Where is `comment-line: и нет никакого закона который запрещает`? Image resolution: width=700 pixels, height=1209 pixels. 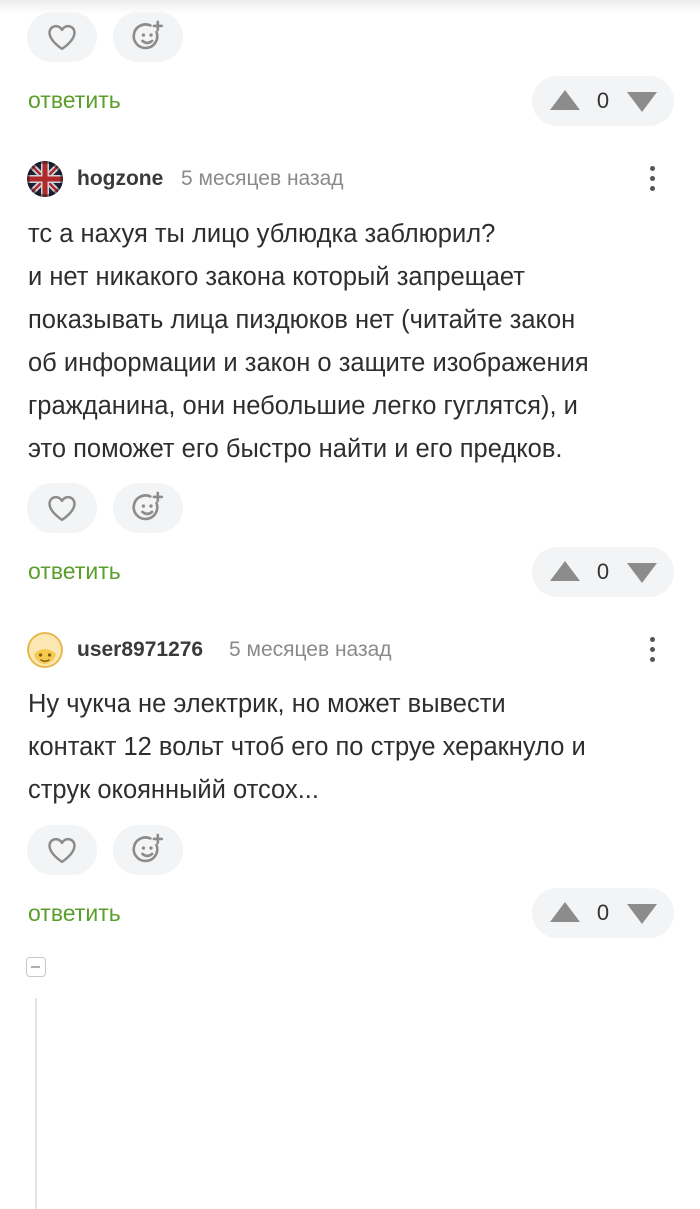
comment-line: и нет никакого закона который запрещает is located at coordinates (276, 277).